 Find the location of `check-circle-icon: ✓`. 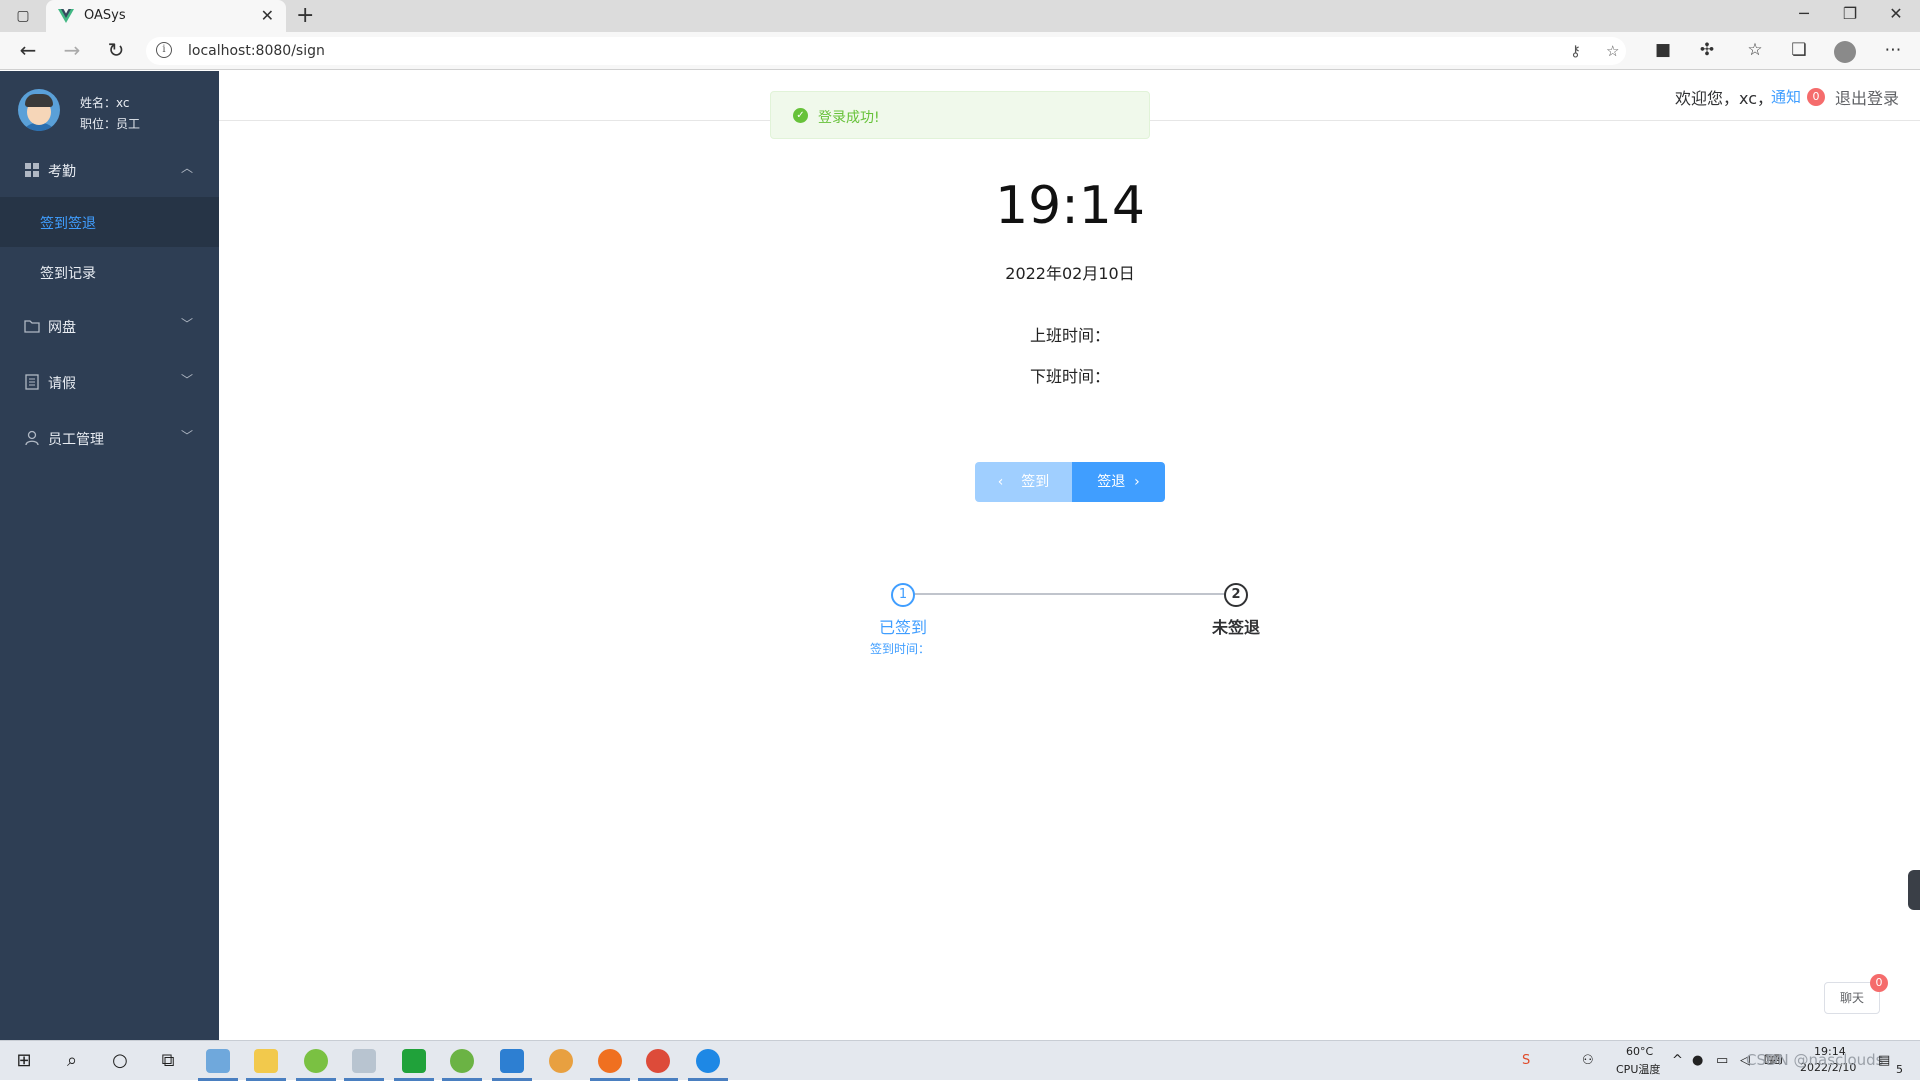

check-circle-icon: ✓ is located at coordinates (800, 115).